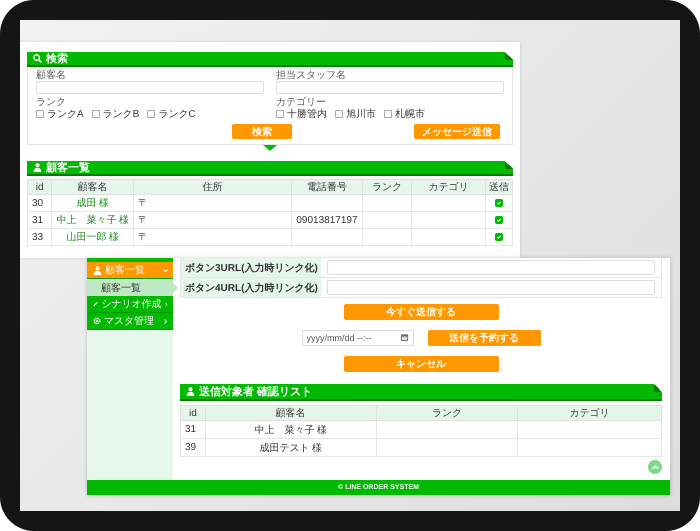 The image size is (700, 531). What do you see at coordinates (193, 447) in the screenshot?
I see `table-cell: 39` at bounding box center [193, 447].